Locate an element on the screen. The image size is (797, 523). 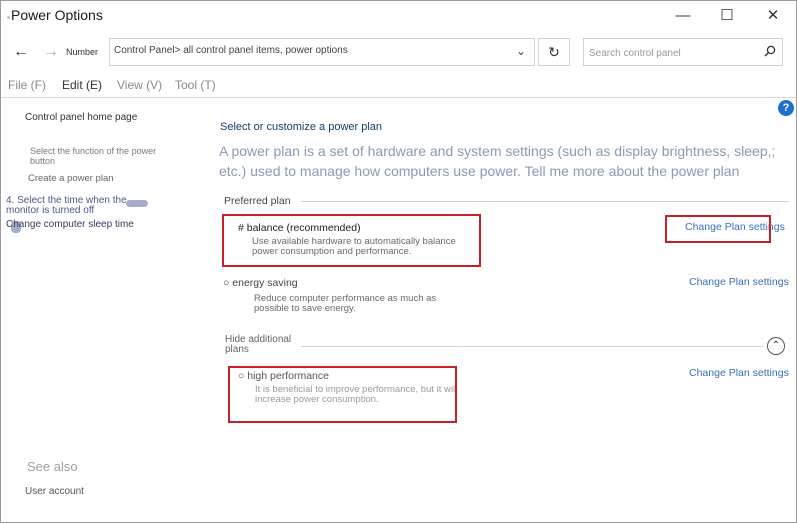
close-button: ✕ is located at coordinates (773, 16).